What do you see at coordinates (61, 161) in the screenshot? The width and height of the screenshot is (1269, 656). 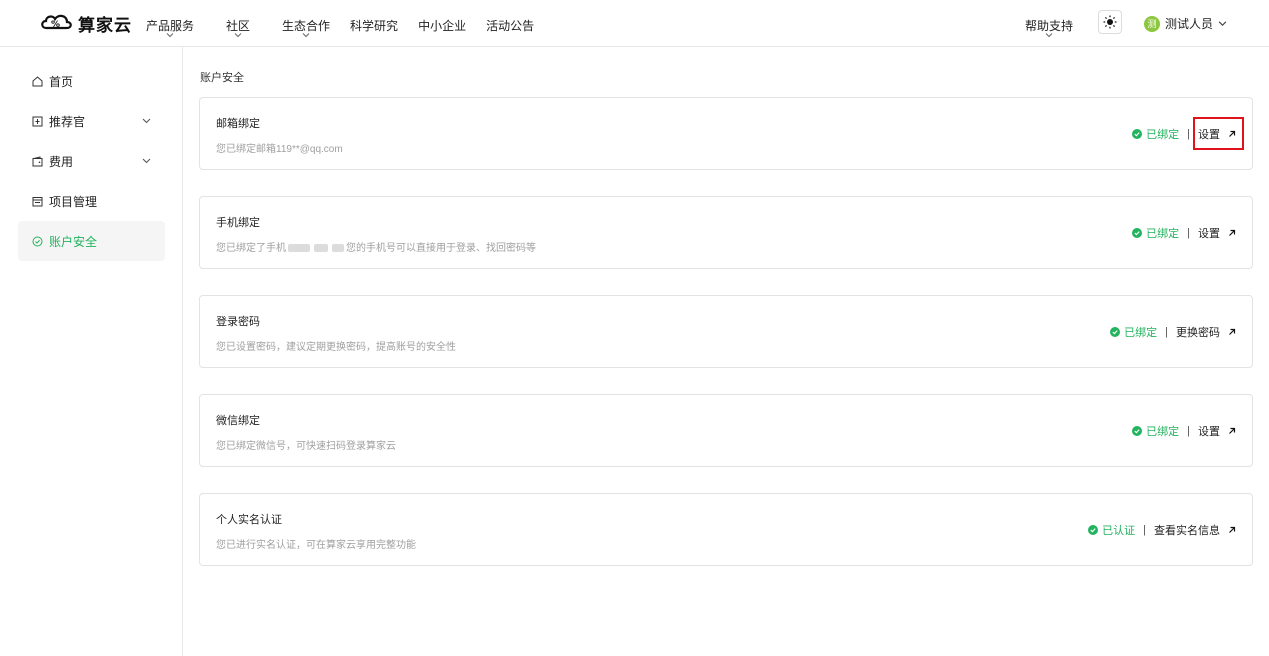 I see `sidebar-item-label: 费用` at bounding box center [61, 161].